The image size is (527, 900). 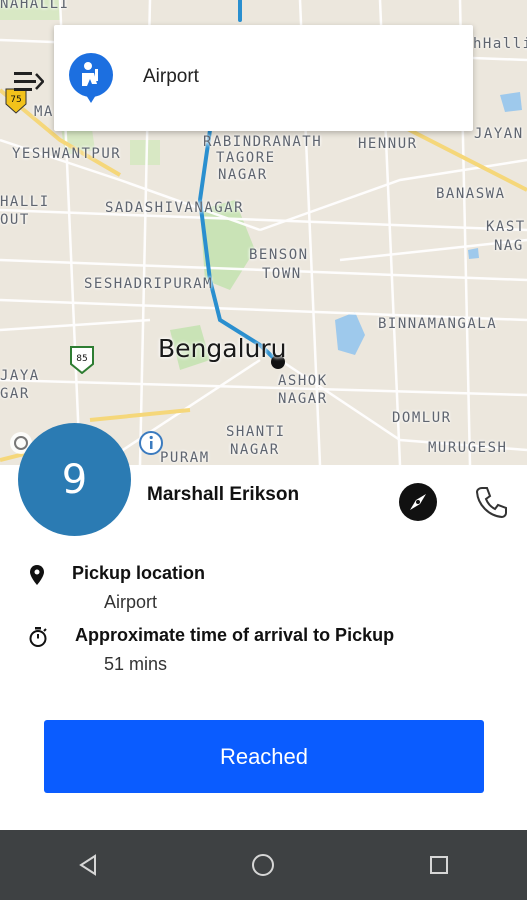 I want to click on map-label: TOWN, so click(x=282, y=274).